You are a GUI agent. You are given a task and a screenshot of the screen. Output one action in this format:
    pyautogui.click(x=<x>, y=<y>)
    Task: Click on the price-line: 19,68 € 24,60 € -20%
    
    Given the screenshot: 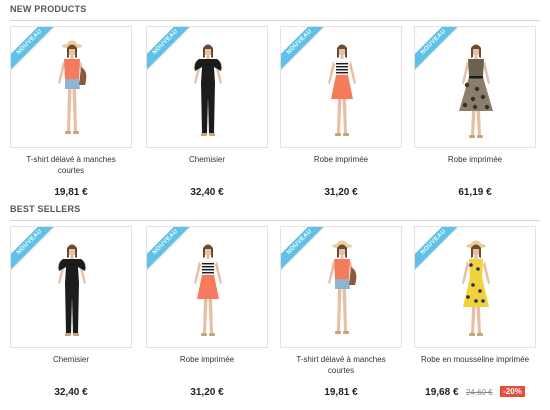 What is the action you would take?
    pyautogui.click(x=475, y=391)
    